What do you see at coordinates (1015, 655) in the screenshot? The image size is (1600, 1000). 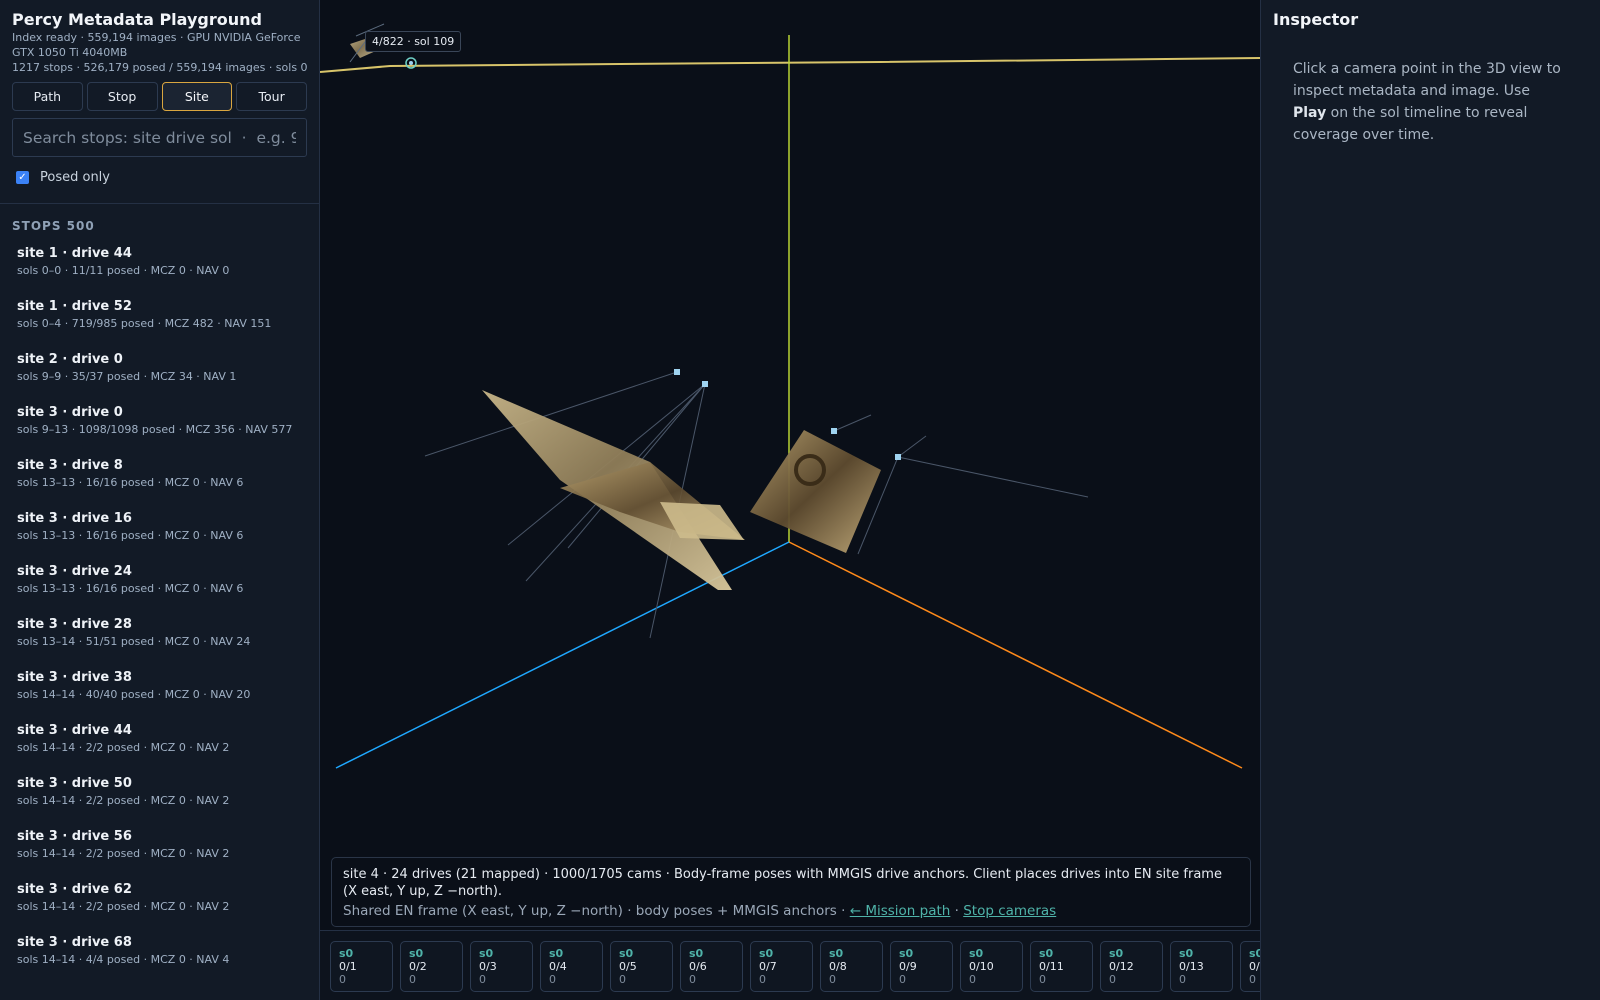 I see `axis-x-line` at bounding box center [1015, 655].